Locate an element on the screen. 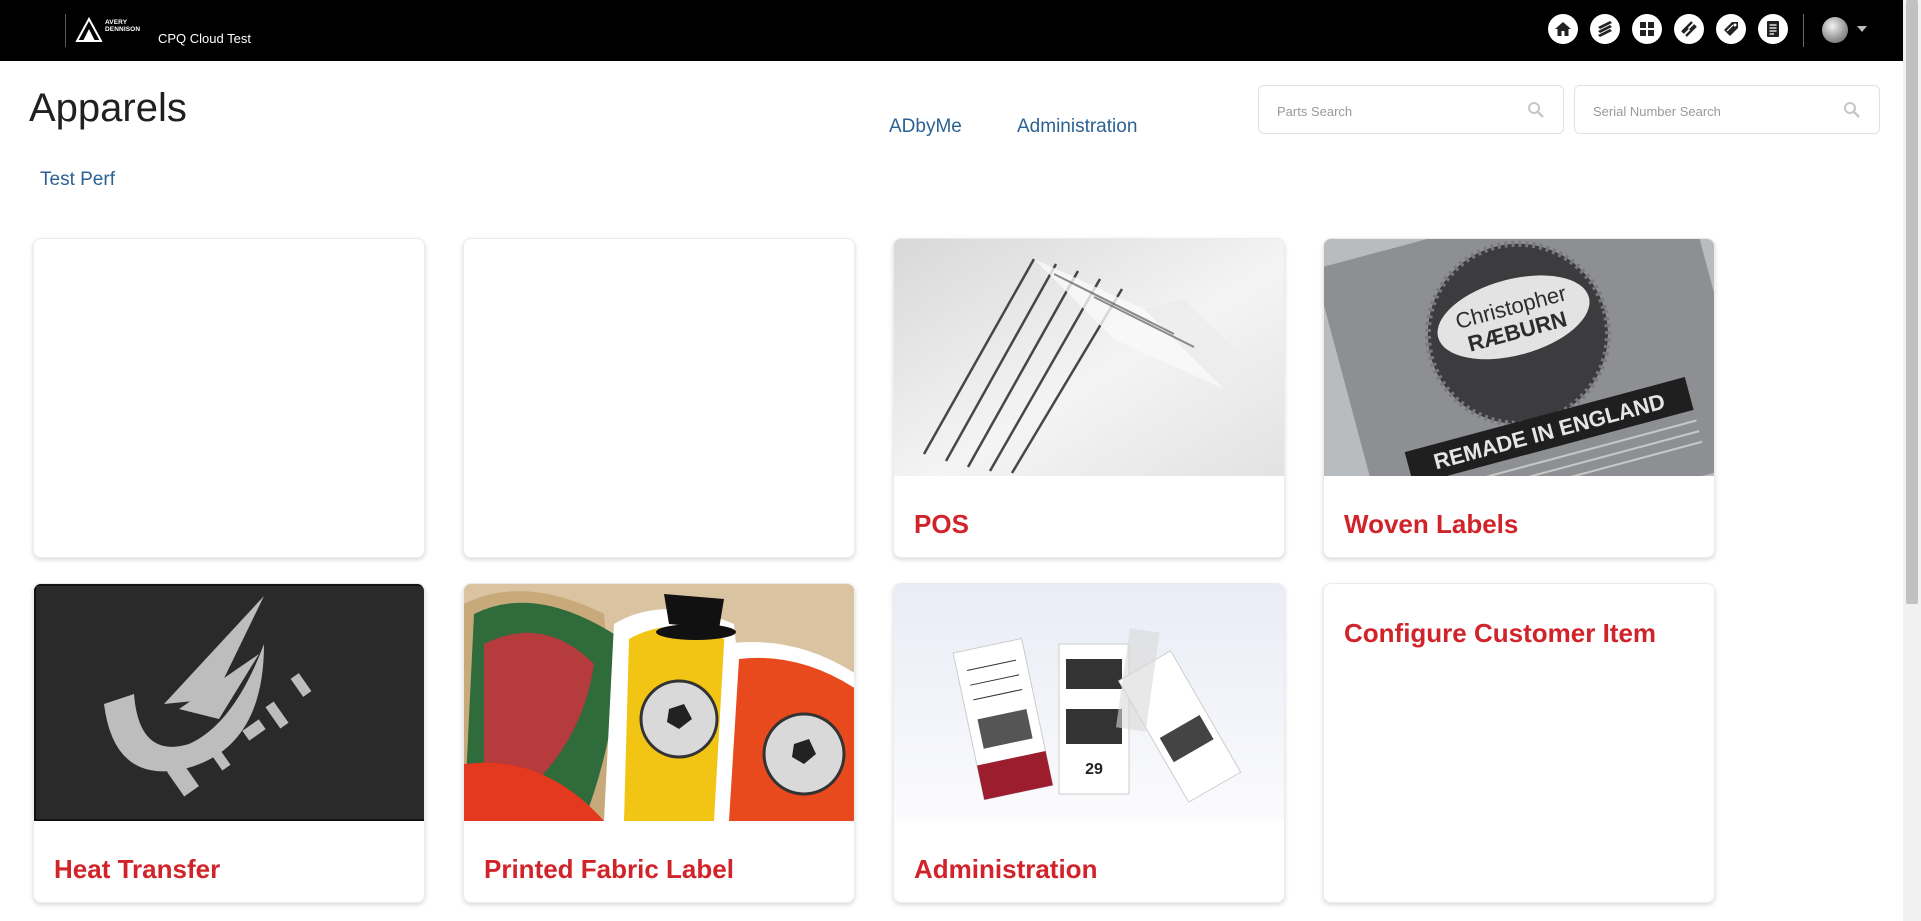  card-title: Heat Transfer is located at coordinates (137, 869).